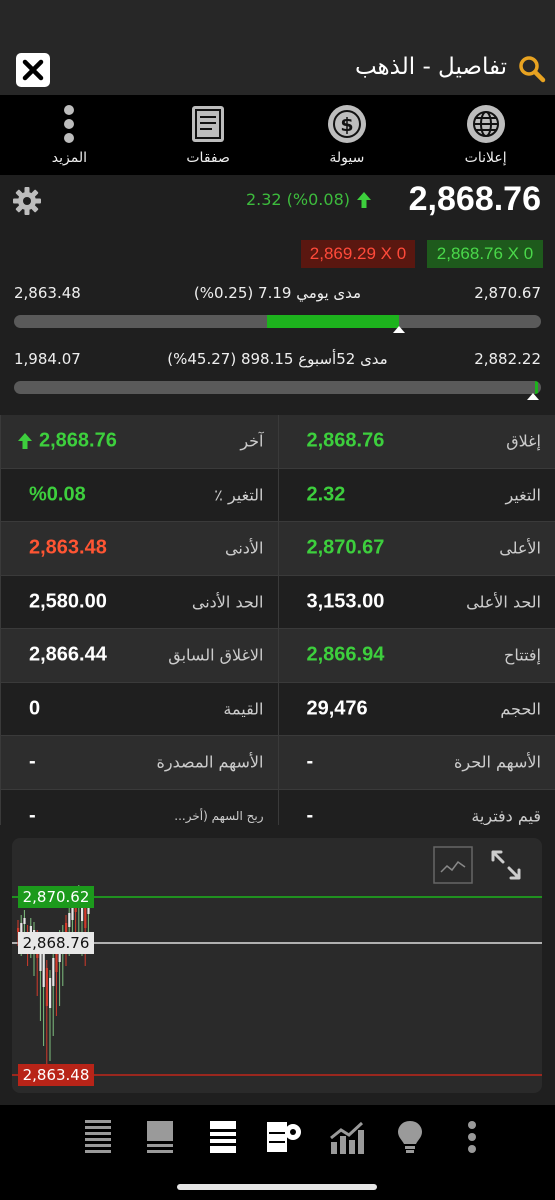  What do you see at coordinates (78, 440) in the screenshot?
I see `stat-value: 2,868.76` at bounding box center [78, 440].